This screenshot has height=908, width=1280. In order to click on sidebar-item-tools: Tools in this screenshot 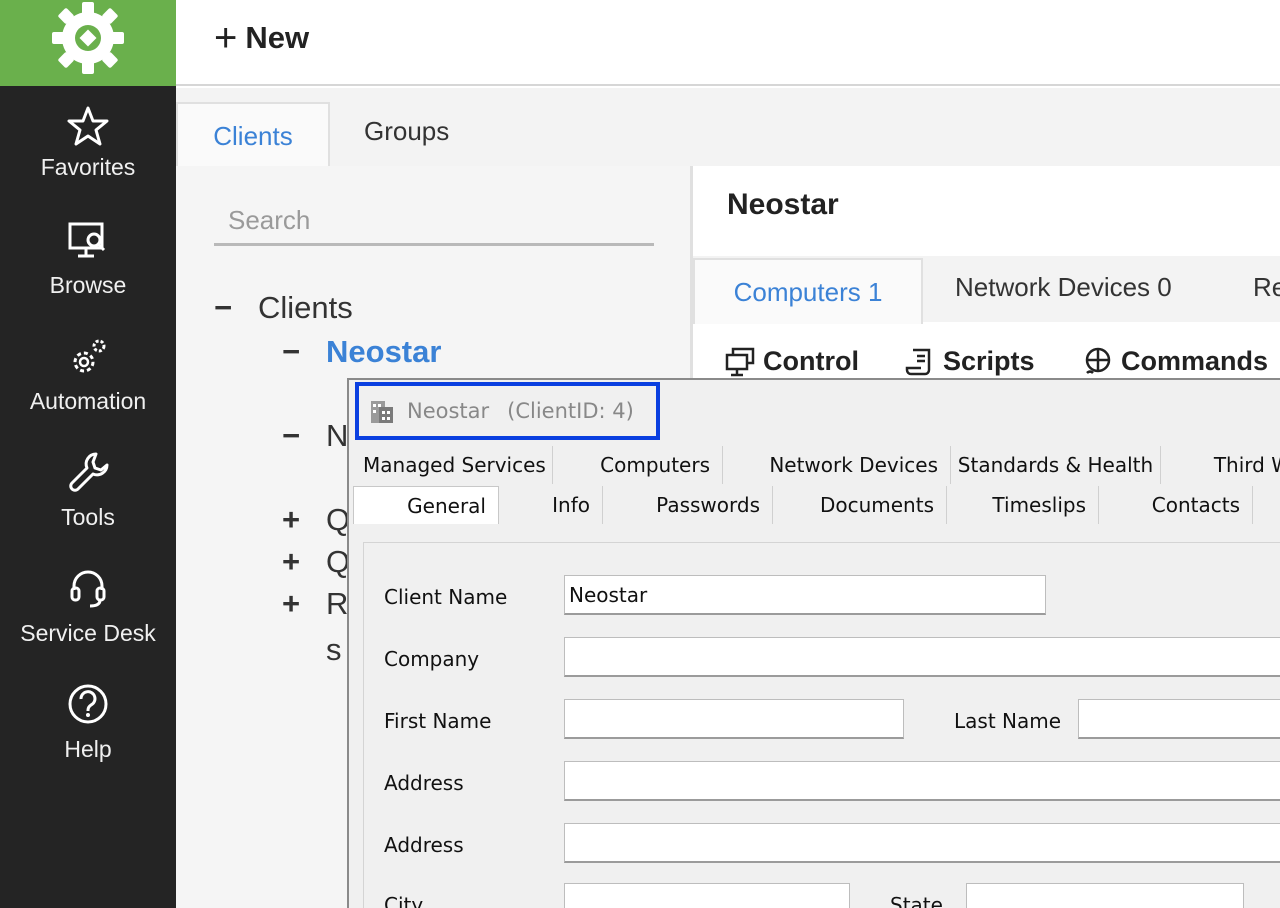, I will do `click(88, 499)`.